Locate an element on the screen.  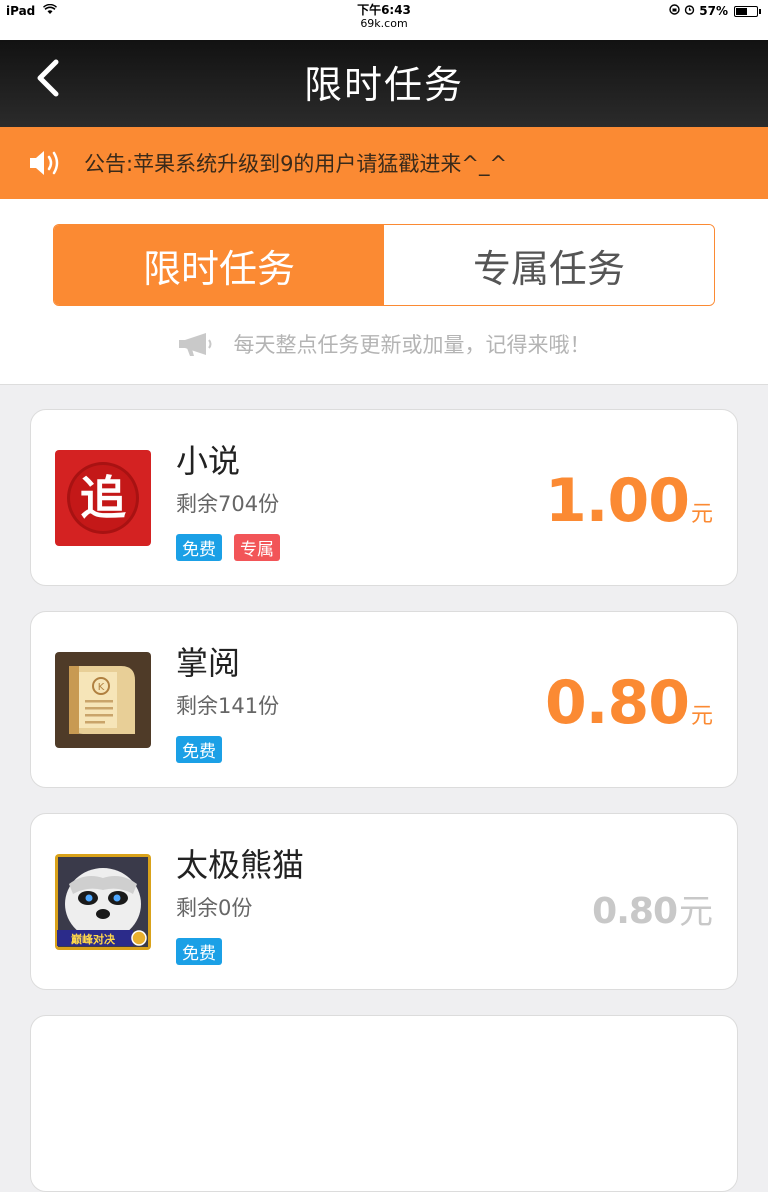
alarm-icon is located at coordinates (689, 11).